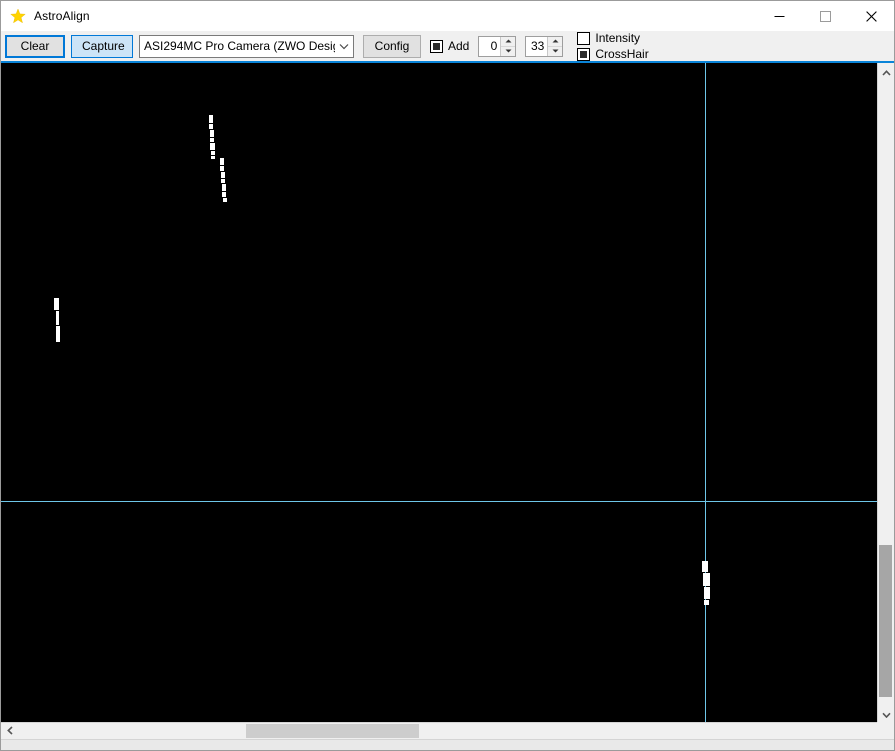 The width and height of the screenshot is (895, 751). I want to click on scroll-left-button, so click(9, 731).